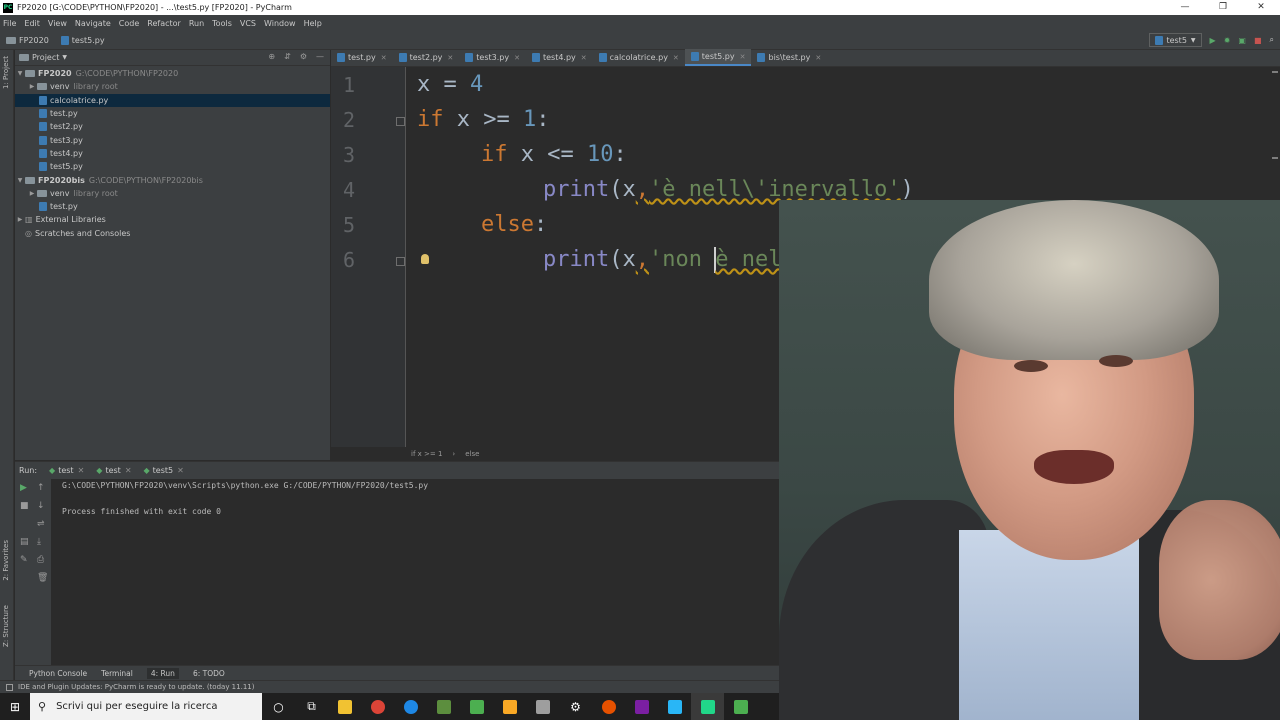 The width and height of the screenshot is (1280, 720). What do you see at coordinates (41, 524) in the screenshot?
I see `soft-wrap-icon: ⇌` at bounding box center [41, 524].